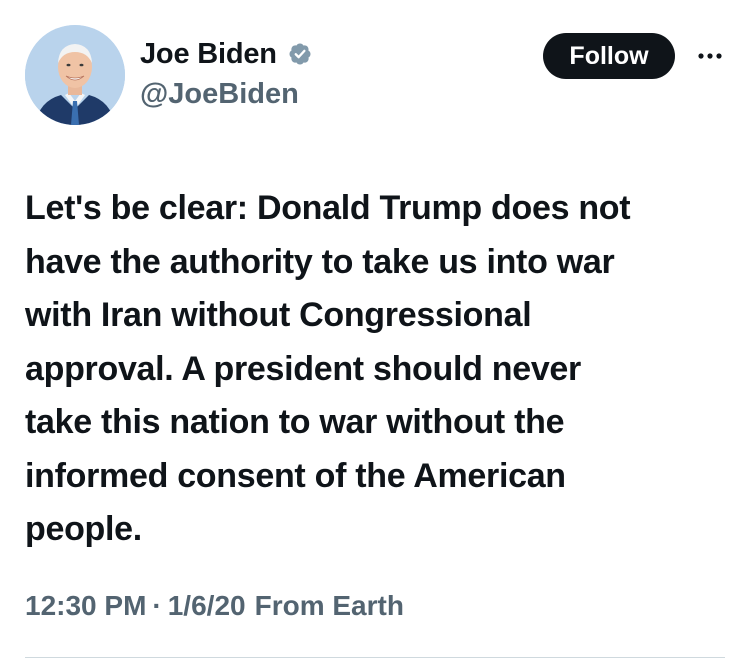 The image size is (750, 670). What do you see at coordinates (295, 422) in the screenshot?
I see `tweet-text-line: take this nation to war without the` at bounding box center [295, 422].